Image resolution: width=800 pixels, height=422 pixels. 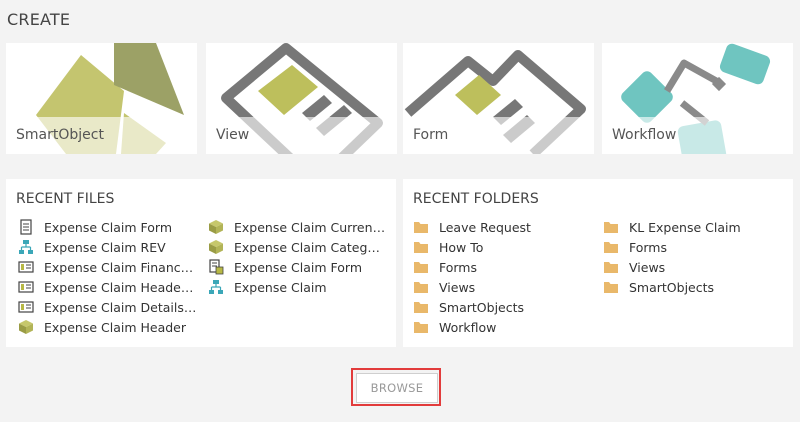 I want to click on tile-view: View, so click(x=301, y=98).